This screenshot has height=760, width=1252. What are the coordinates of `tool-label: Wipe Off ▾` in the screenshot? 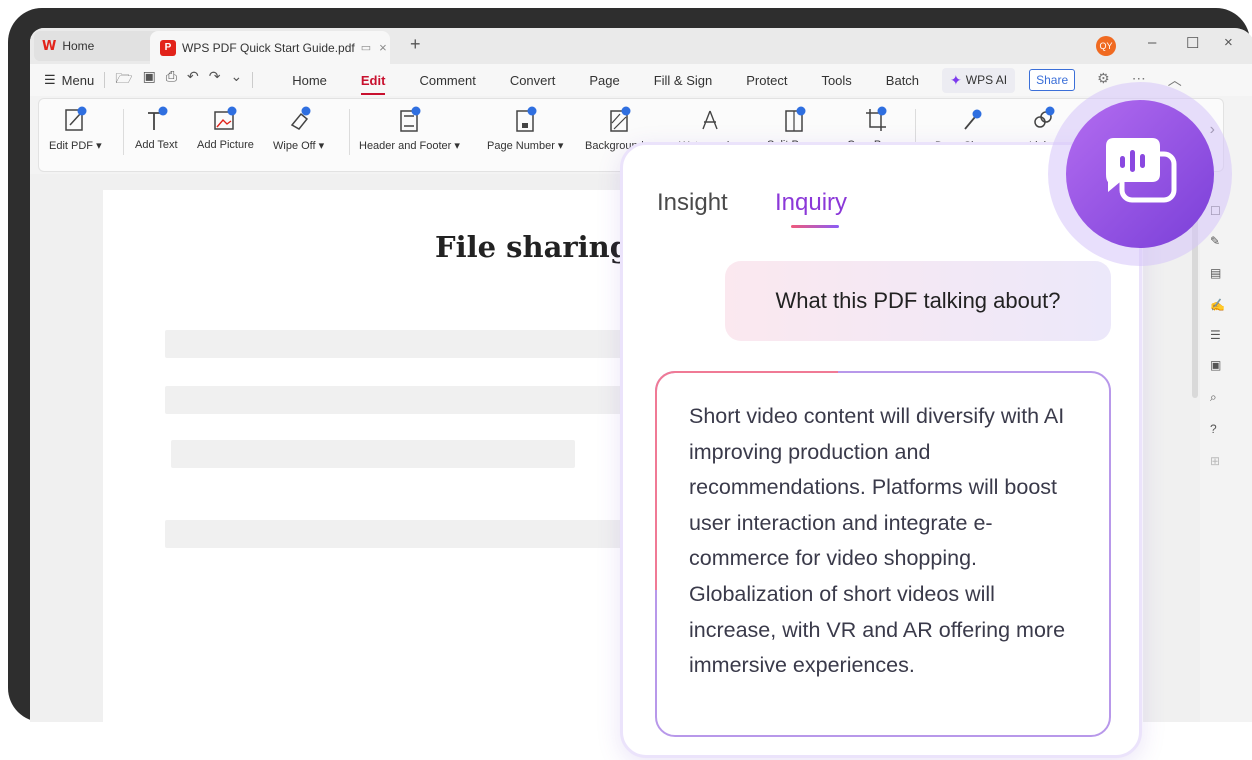 It's located at (299, 146).